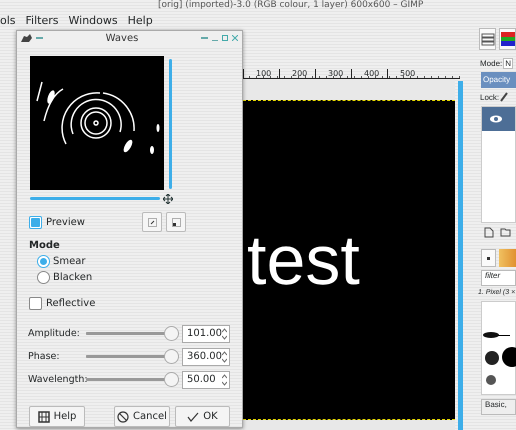 The image size is (516, 430). Describe the element at coordinates (42, 20) in the screenshot. I see `menu-item: Filters` at that location.